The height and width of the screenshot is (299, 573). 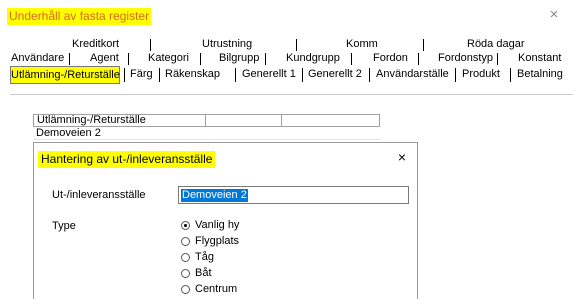 What do you see at coordinates (239, 59) in the screenshot?
I see `tab-bilgrupp: Bilgrupp` at bounding box center [239, 59].